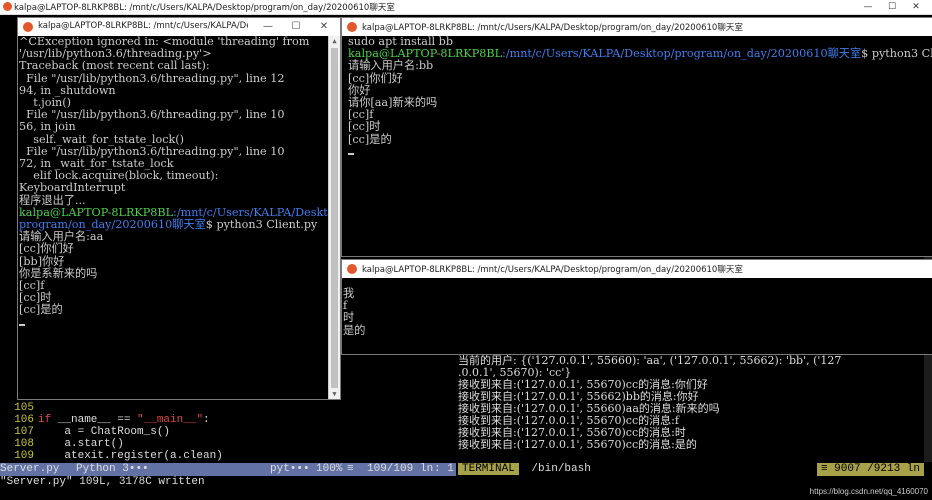 Image resolution: width=932 pixels, height=500 pixels. What do you see at coordinates (488, 469) in the screenshot?
I see `terminal-badge: TERMINAL` at bounding box center [488, 469].